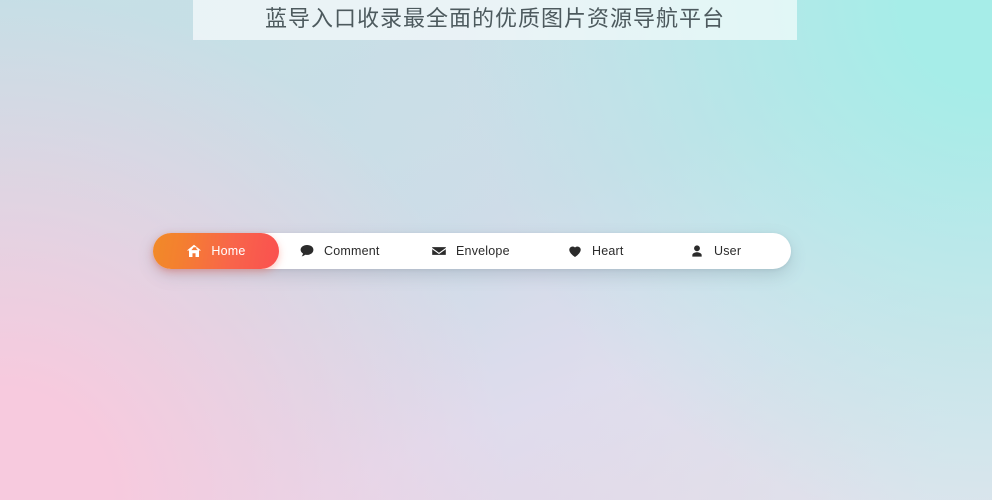  I want to click on nav-item-heart: Heart, so click(608, 251).